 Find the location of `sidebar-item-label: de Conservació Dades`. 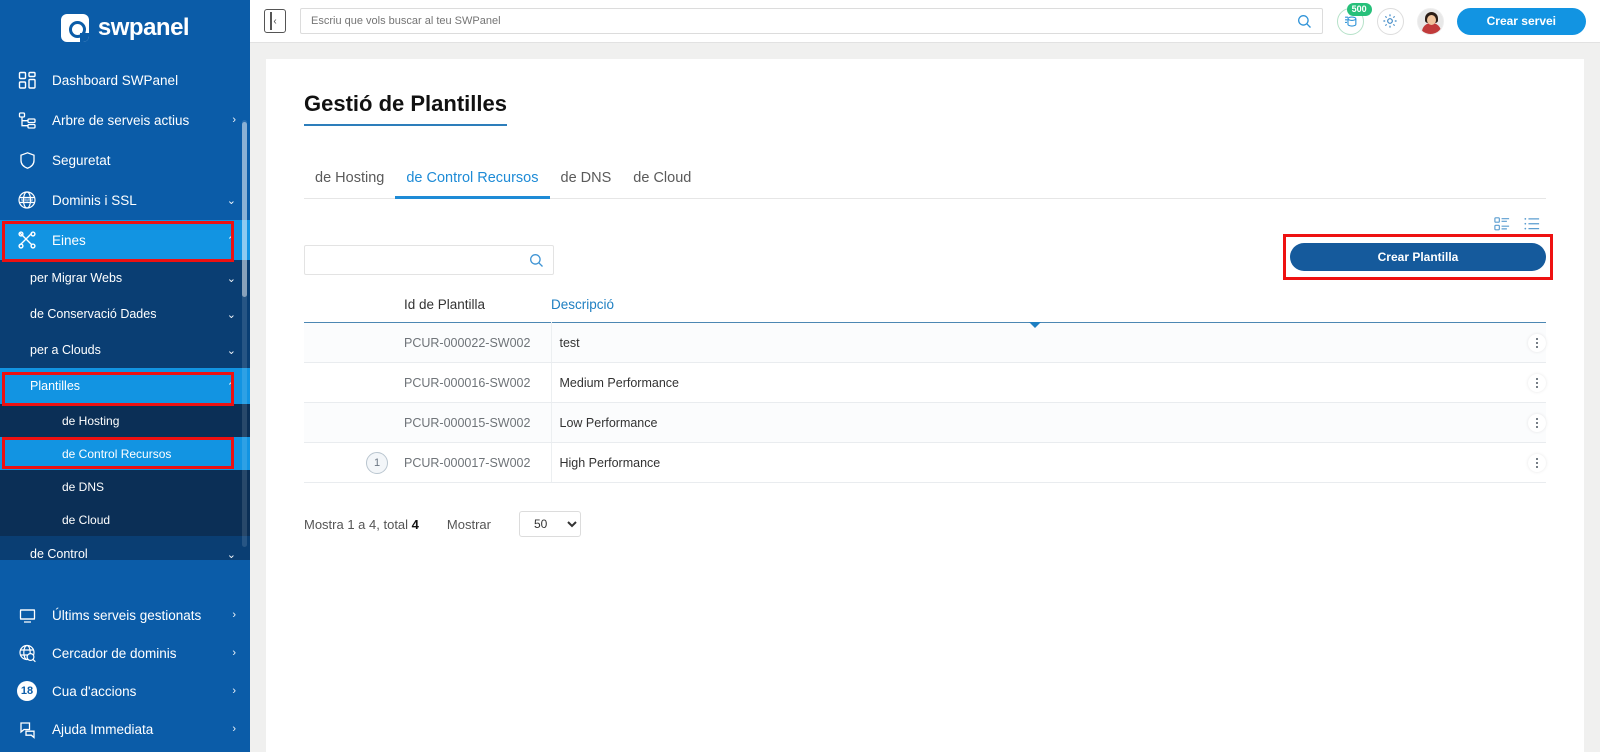

sidebar-item-label: de Conservació Dades is located at coordinates (93, 314).